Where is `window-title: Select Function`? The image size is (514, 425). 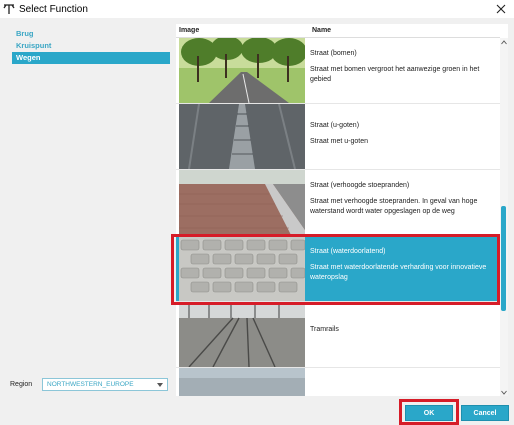
window-title: Select Function is located at coordinates (53, 9).